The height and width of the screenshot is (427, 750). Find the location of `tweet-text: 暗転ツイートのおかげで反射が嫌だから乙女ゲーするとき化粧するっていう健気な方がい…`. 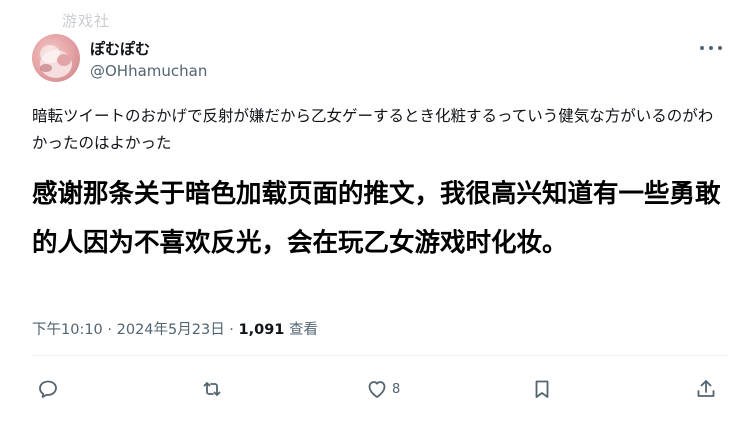

tweet-text: 暗転ツイートのおかげで反射が嫌だから乙女ゲーするとき化粧するっていう健気な方がい… is located at coordinates (373, 129).